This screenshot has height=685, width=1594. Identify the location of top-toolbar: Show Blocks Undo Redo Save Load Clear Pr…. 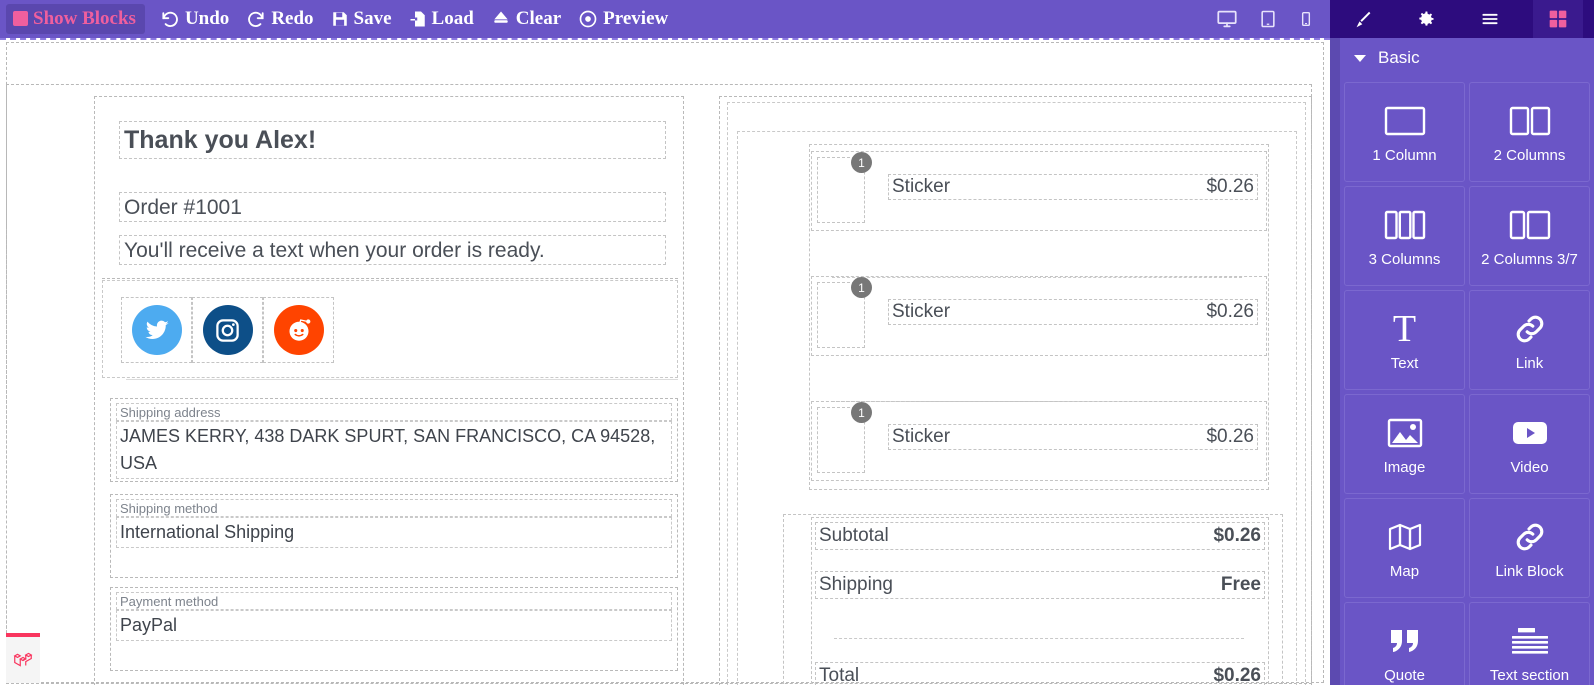
(797, 19).